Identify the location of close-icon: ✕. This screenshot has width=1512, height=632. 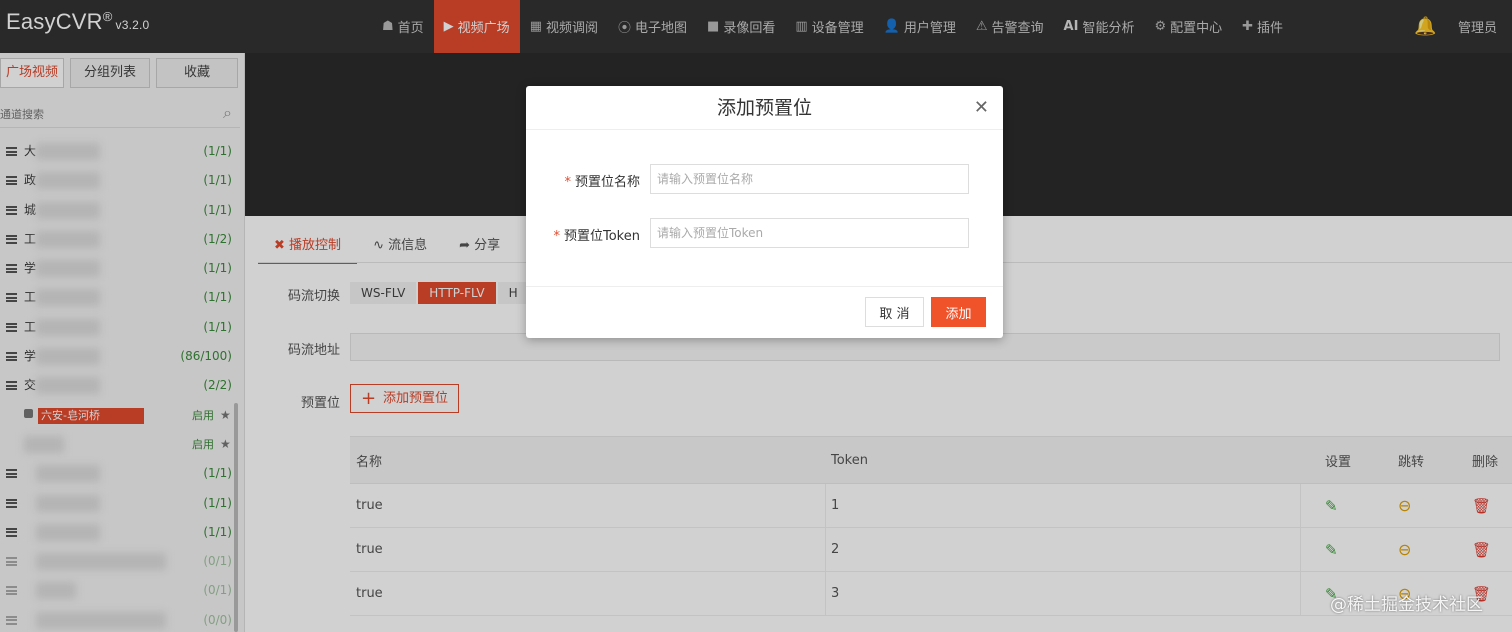
(981, 107).